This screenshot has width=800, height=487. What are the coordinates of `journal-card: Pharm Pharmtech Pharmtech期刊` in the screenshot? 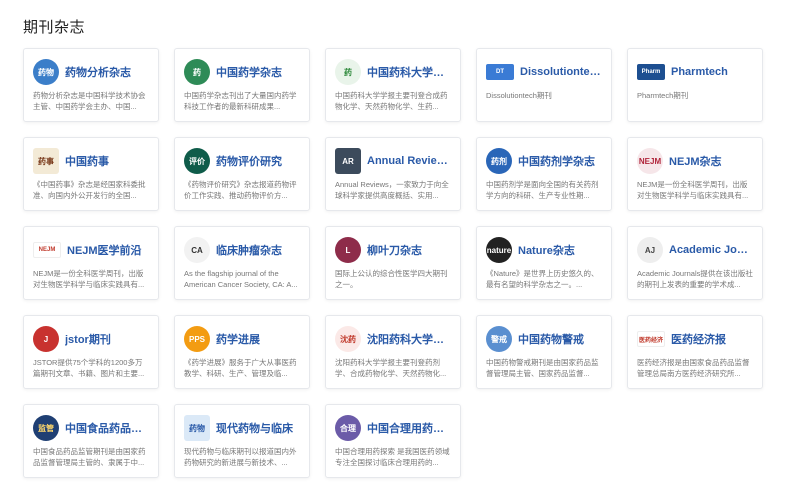 It's located at (695, 85).